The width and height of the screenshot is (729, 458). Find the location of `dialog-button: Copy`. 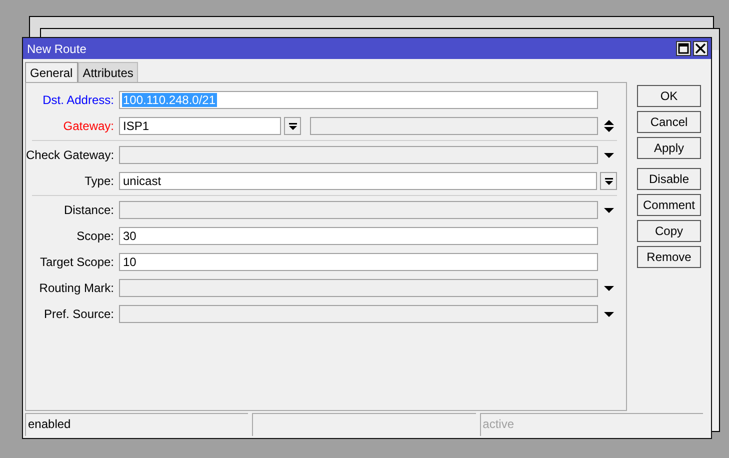

dialog-button: Copy is located at coordinates (669, 231).